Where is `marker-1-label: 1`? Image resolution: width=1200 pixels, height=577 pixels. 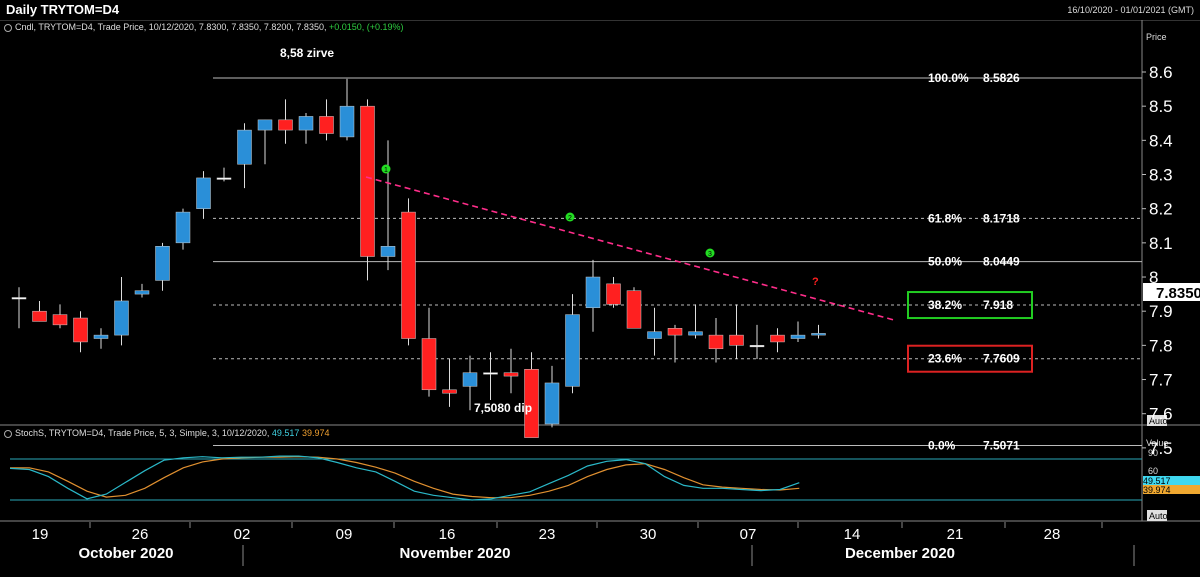
marker-1-label: 1 is located at coordinates (386, 170).